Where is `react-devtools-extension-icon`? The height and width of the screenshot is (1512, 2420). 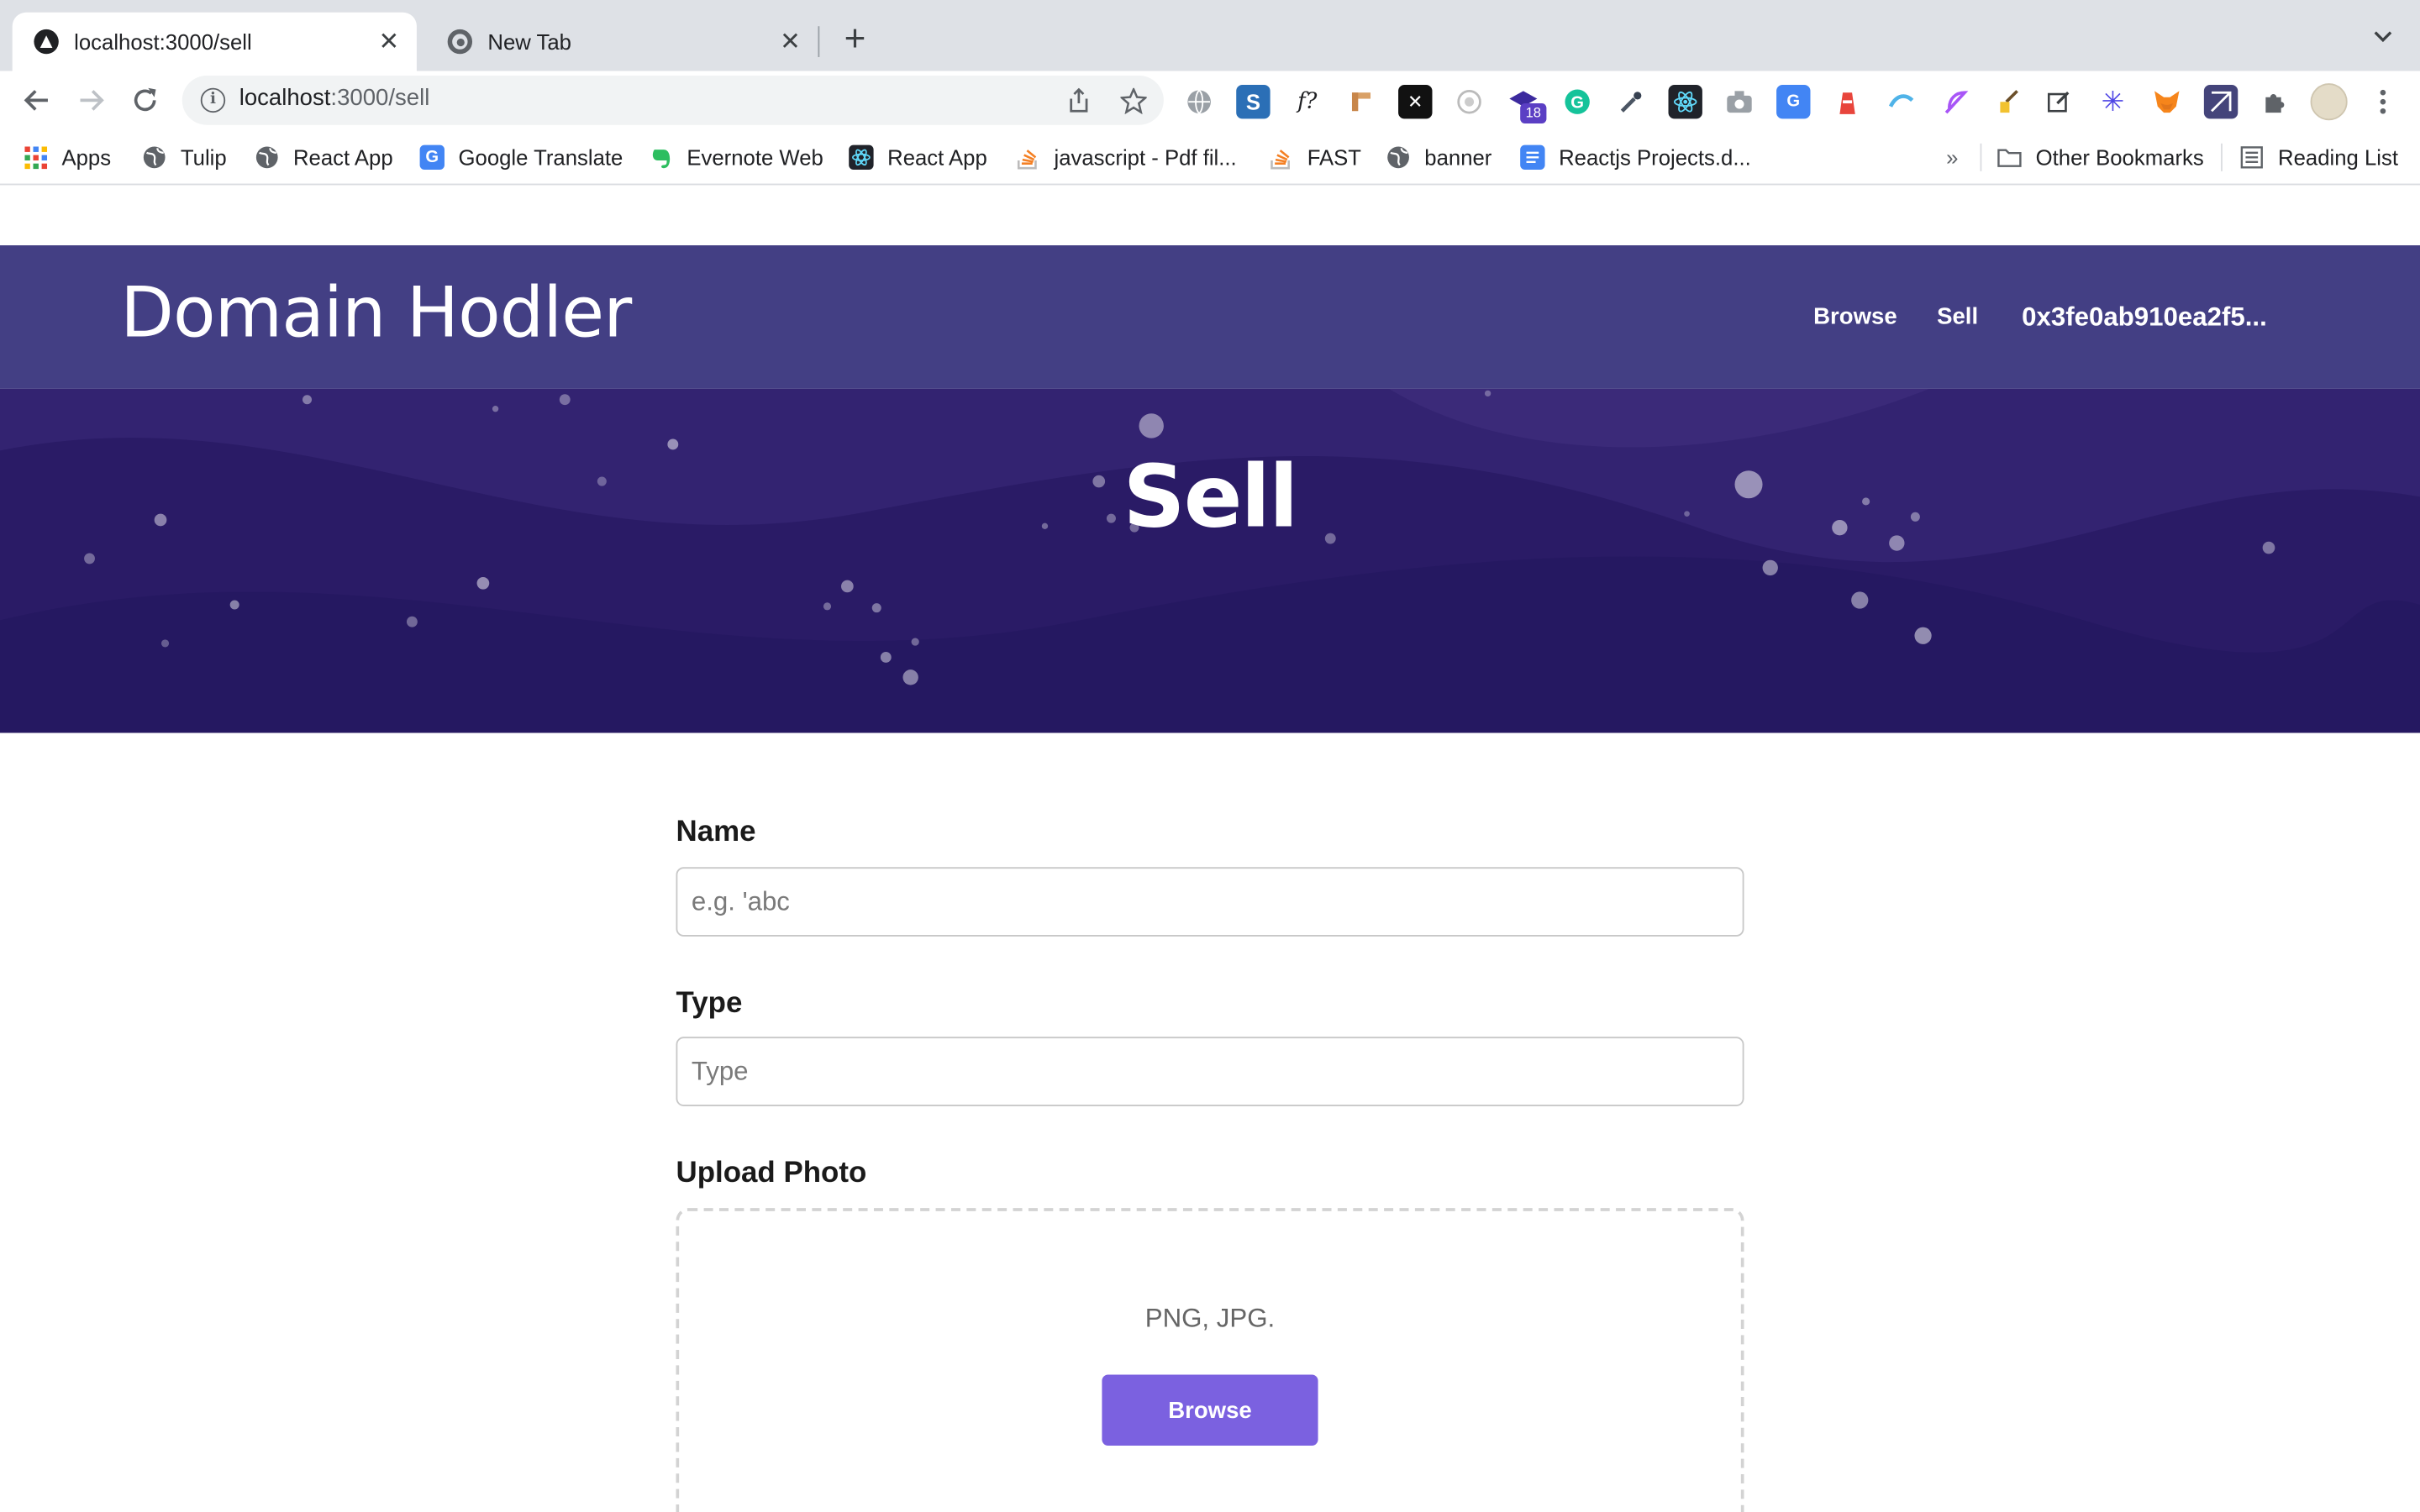 react-devtools-extension-icon is located at coordinates (1685, 102).